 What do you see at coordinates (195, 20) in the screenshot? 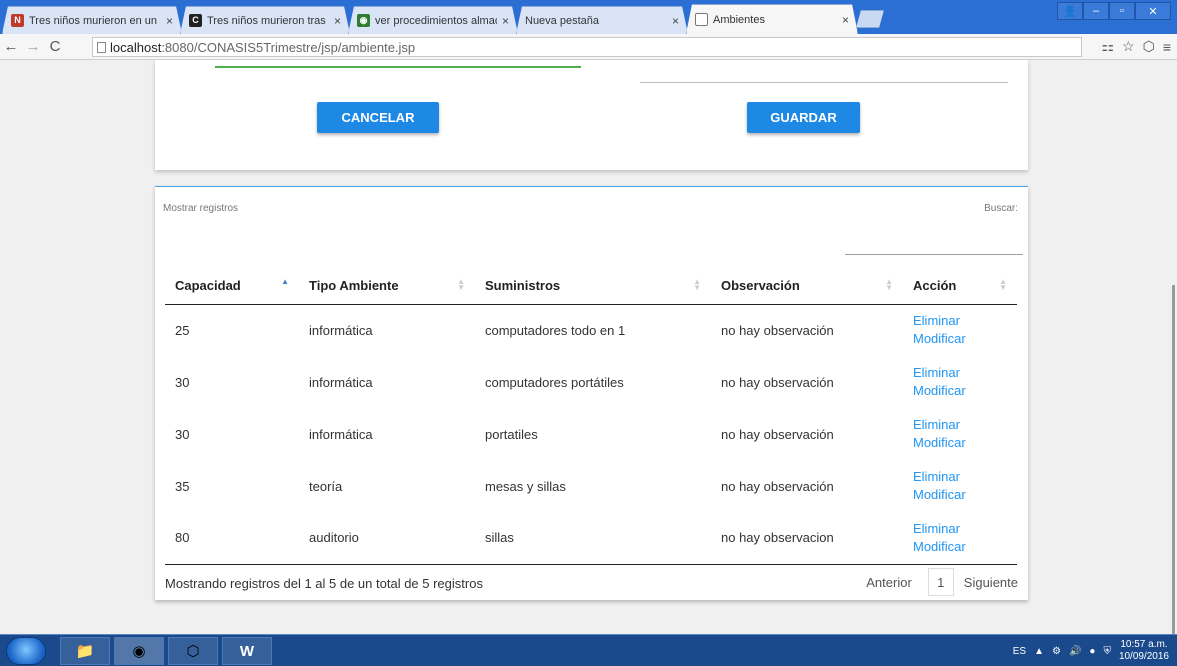
I see `c-logo-icon: C` at bounding box center [195, 20].